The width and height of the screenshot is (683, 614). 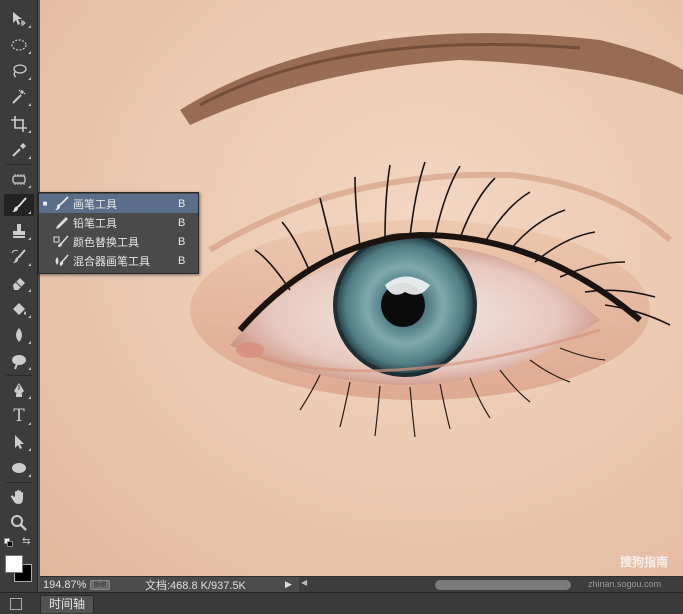 I want to click on flyout-item-label: 铅笔工具, so click(x=95, y=223).